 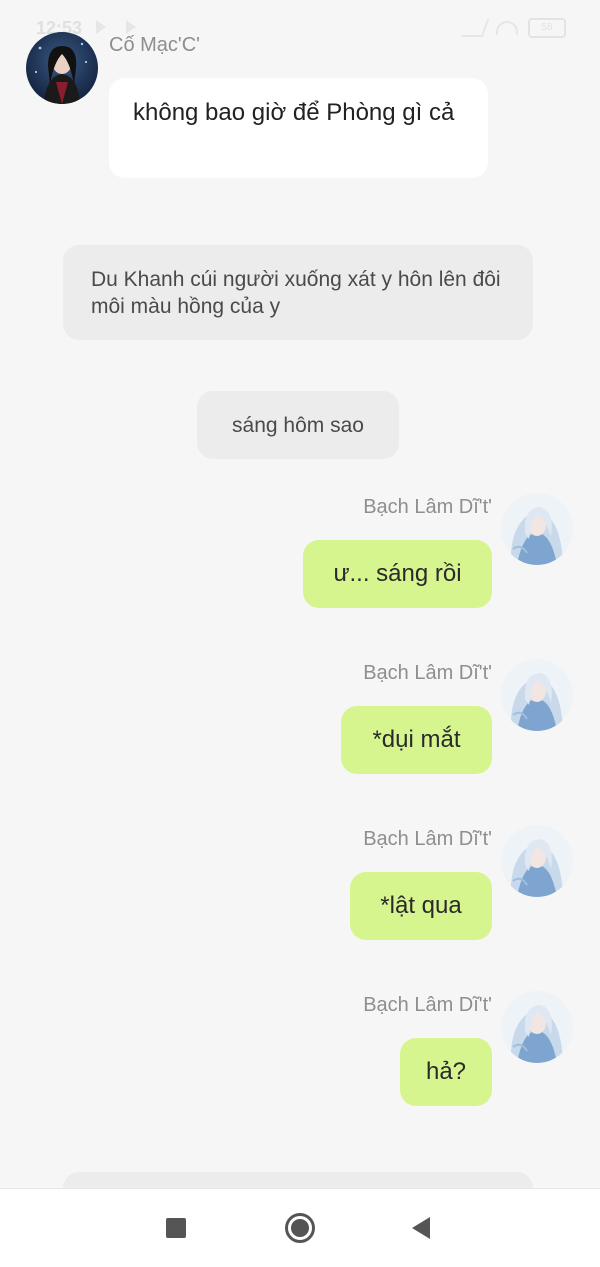 I want to click on message-bubble: *lật qua, so click(x=421, y=906).